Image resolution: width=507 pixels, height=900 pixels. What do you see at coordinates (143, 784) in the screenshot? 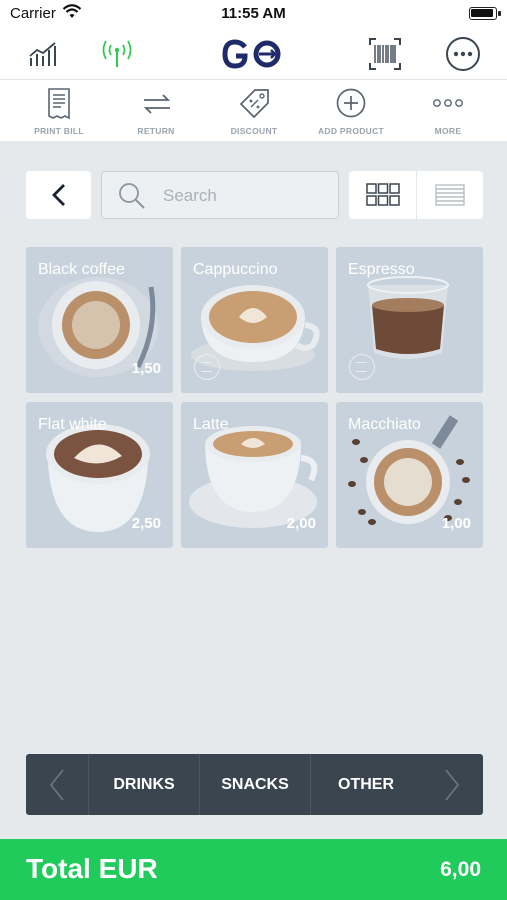
I see `category-drinks: DRINKS` at bounding box center [143, 784].